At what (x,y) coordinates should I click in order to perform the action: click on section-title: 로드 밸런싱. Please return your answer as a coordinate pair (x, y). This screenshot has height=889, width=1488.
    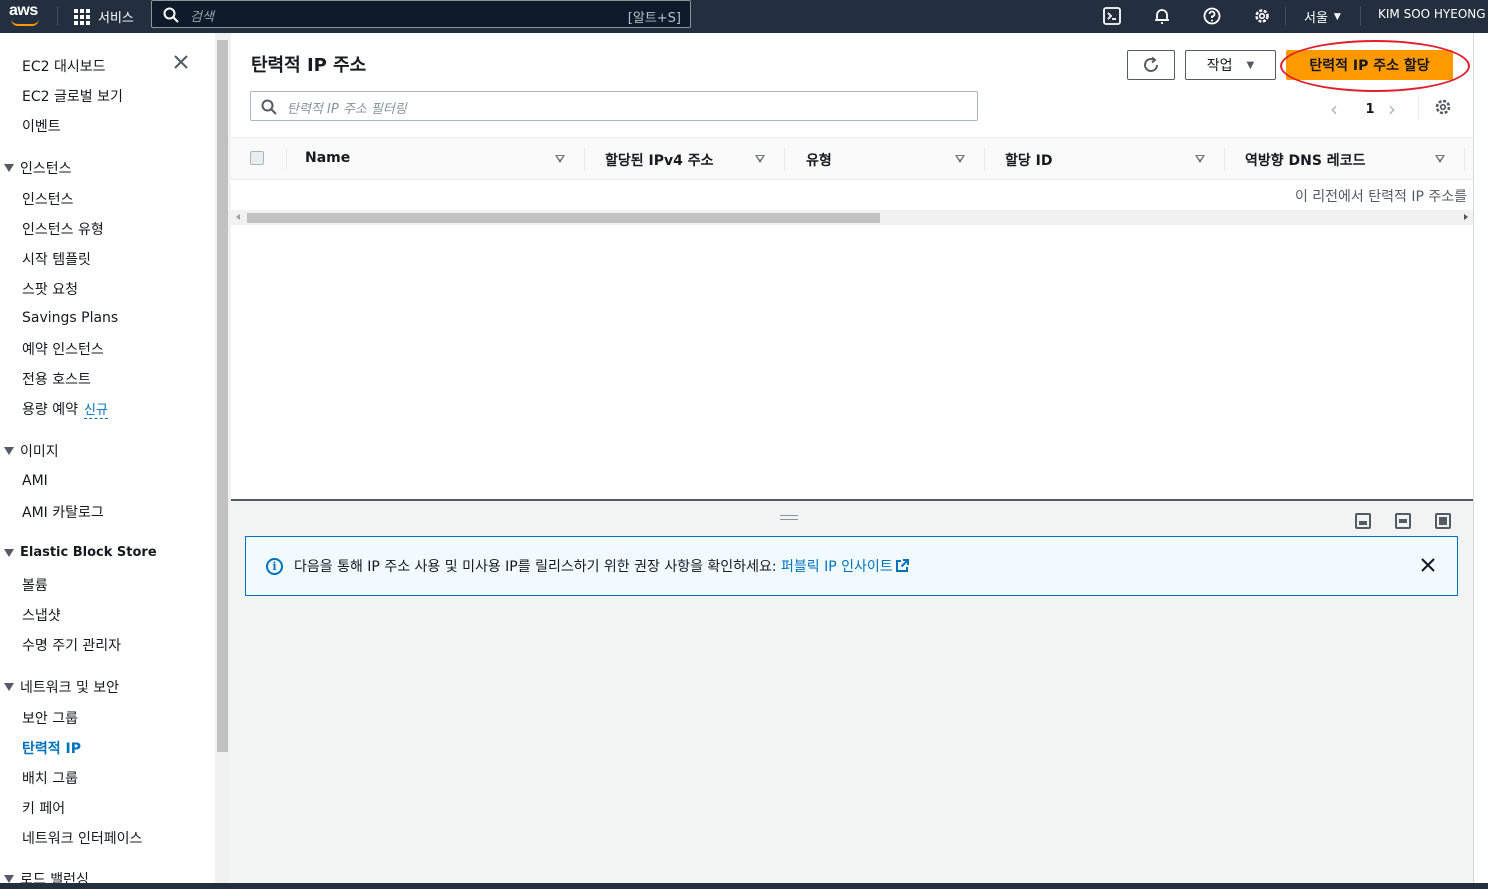
    Looking at the image, I should click on (54, 877).